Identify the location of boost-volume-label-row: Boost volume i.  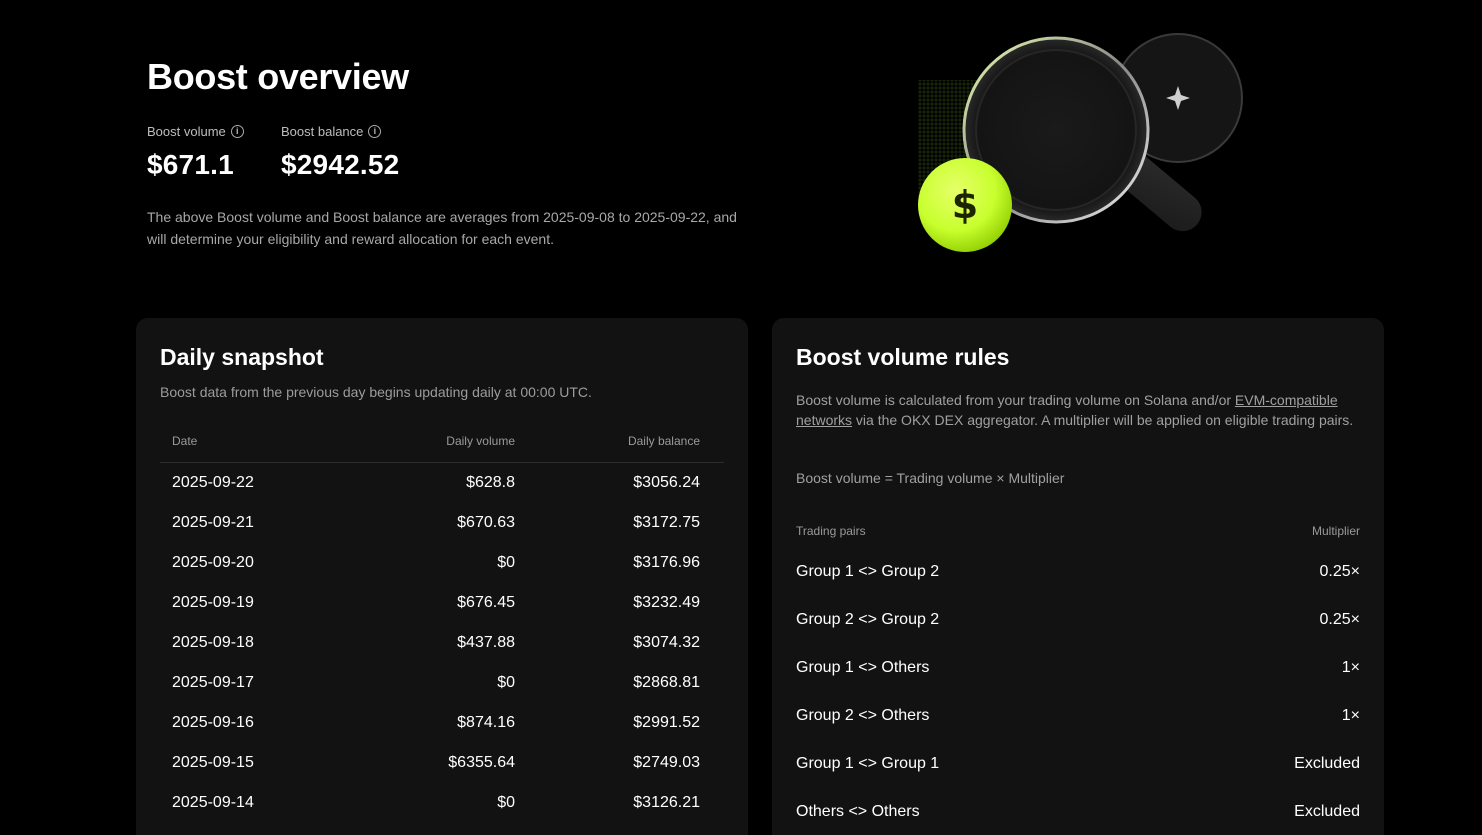
(195, 131).